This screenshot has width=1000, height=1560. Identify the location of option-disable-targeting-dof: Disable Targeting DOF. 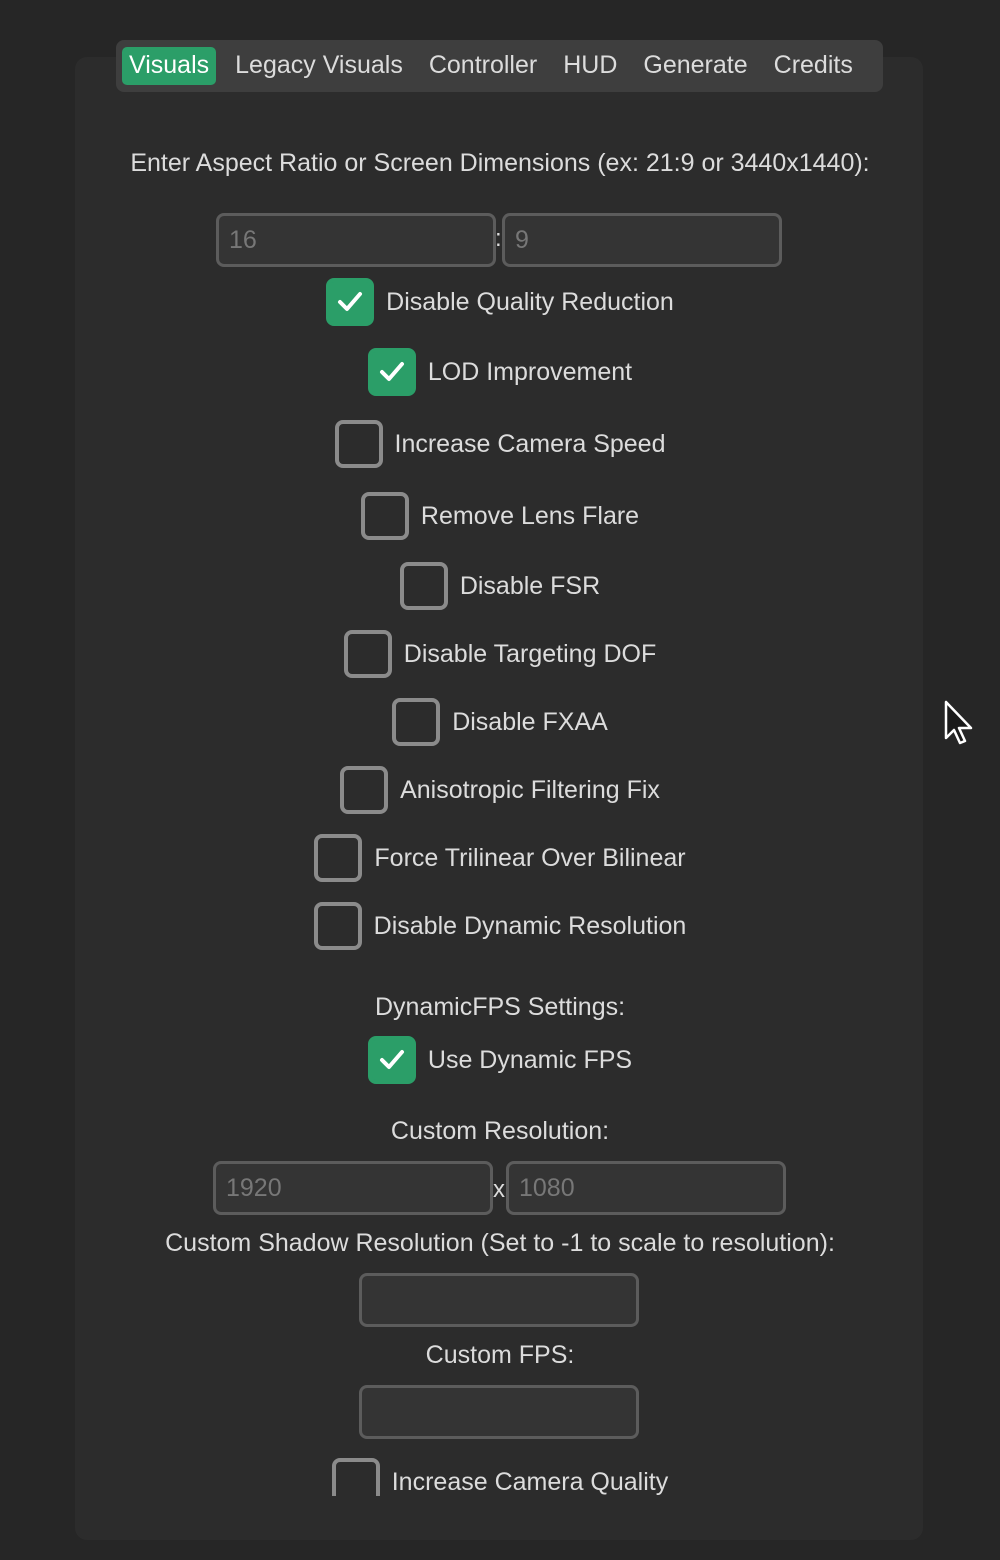
(500, 654).